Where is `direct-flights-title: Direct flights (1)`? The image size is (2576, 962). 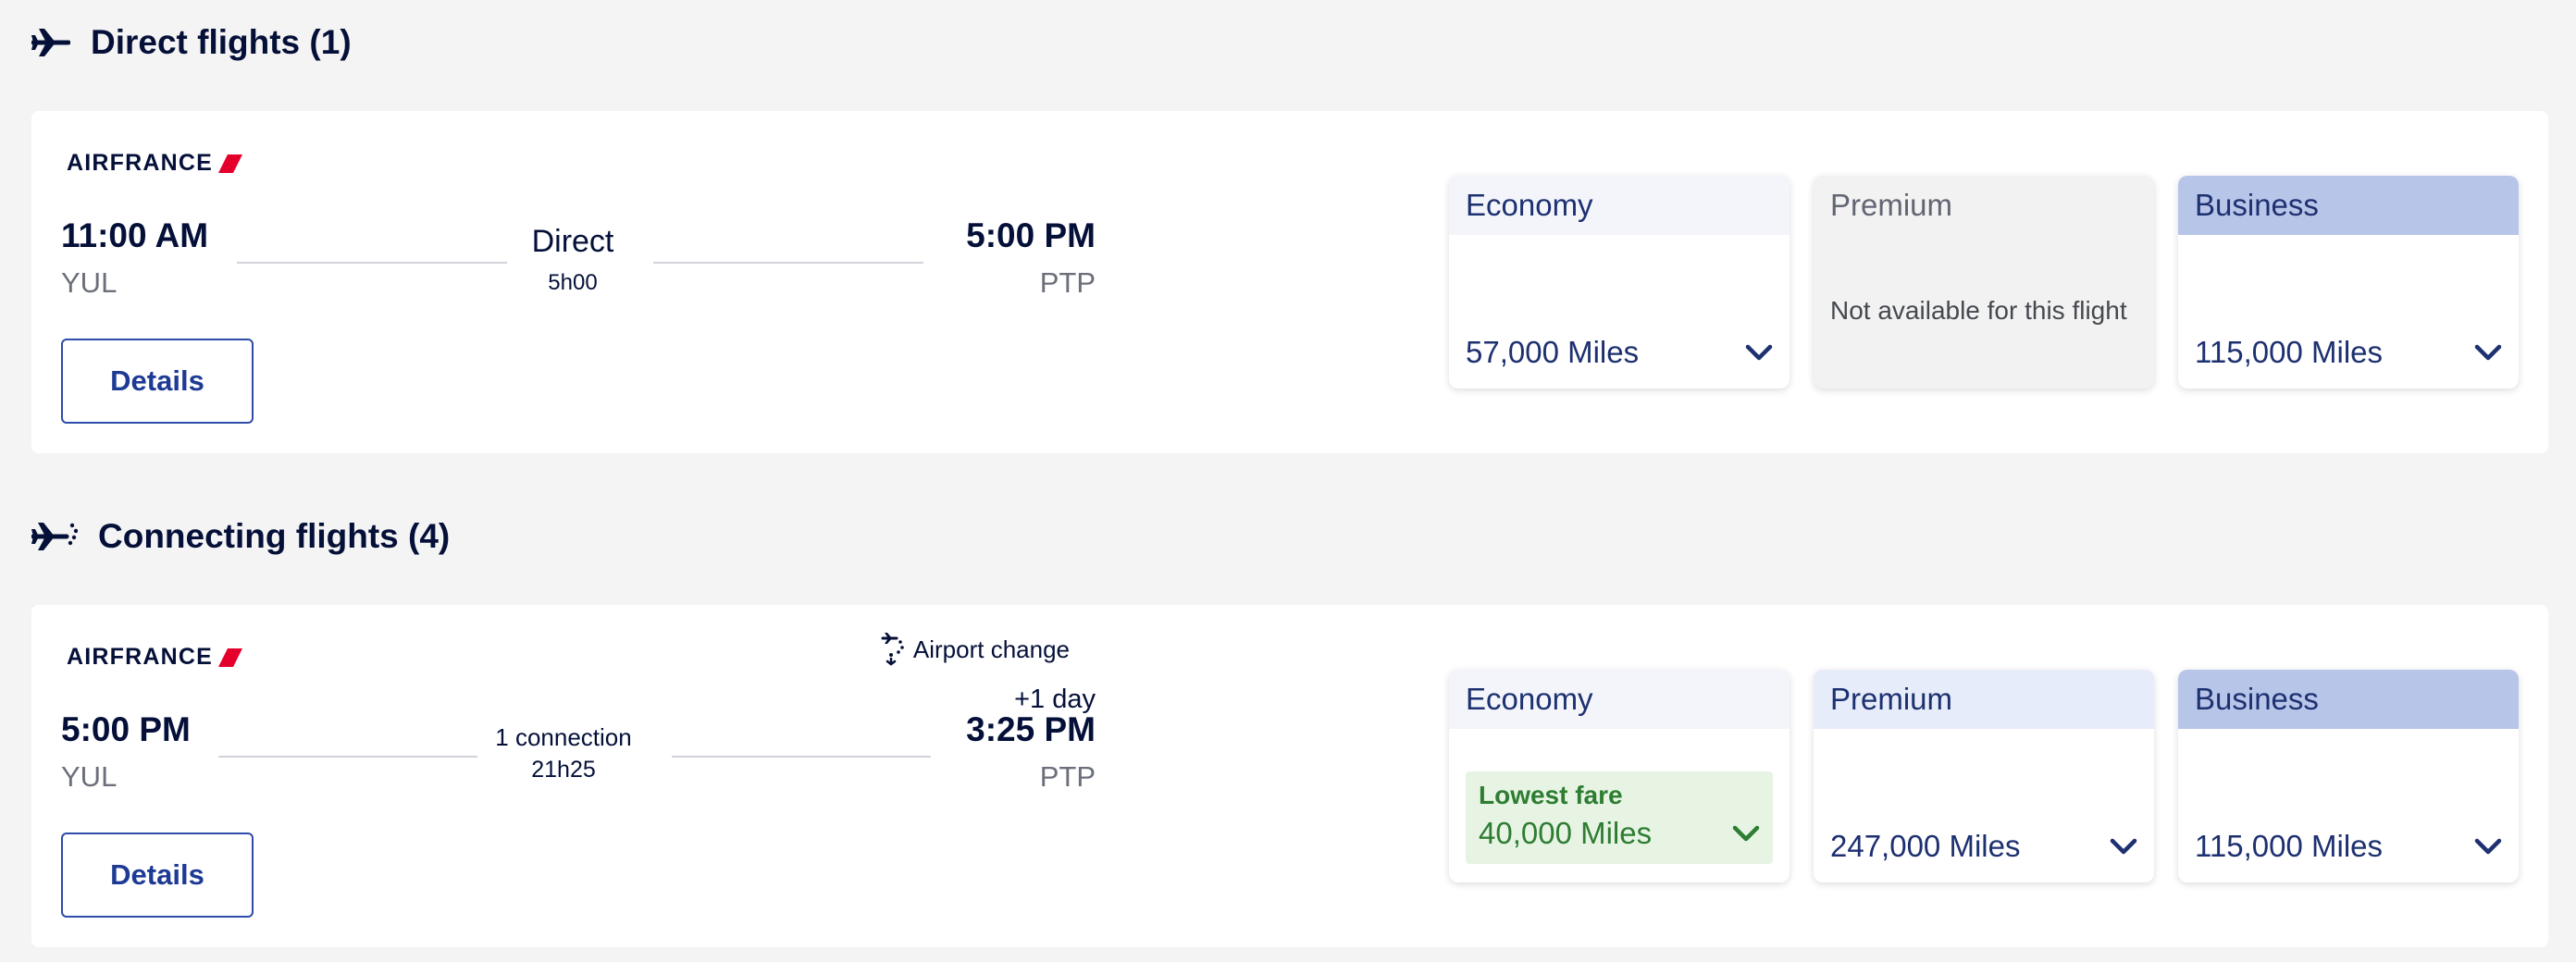 direct-flights-title: Direct flights (1) is located at coordinates (222, 42).